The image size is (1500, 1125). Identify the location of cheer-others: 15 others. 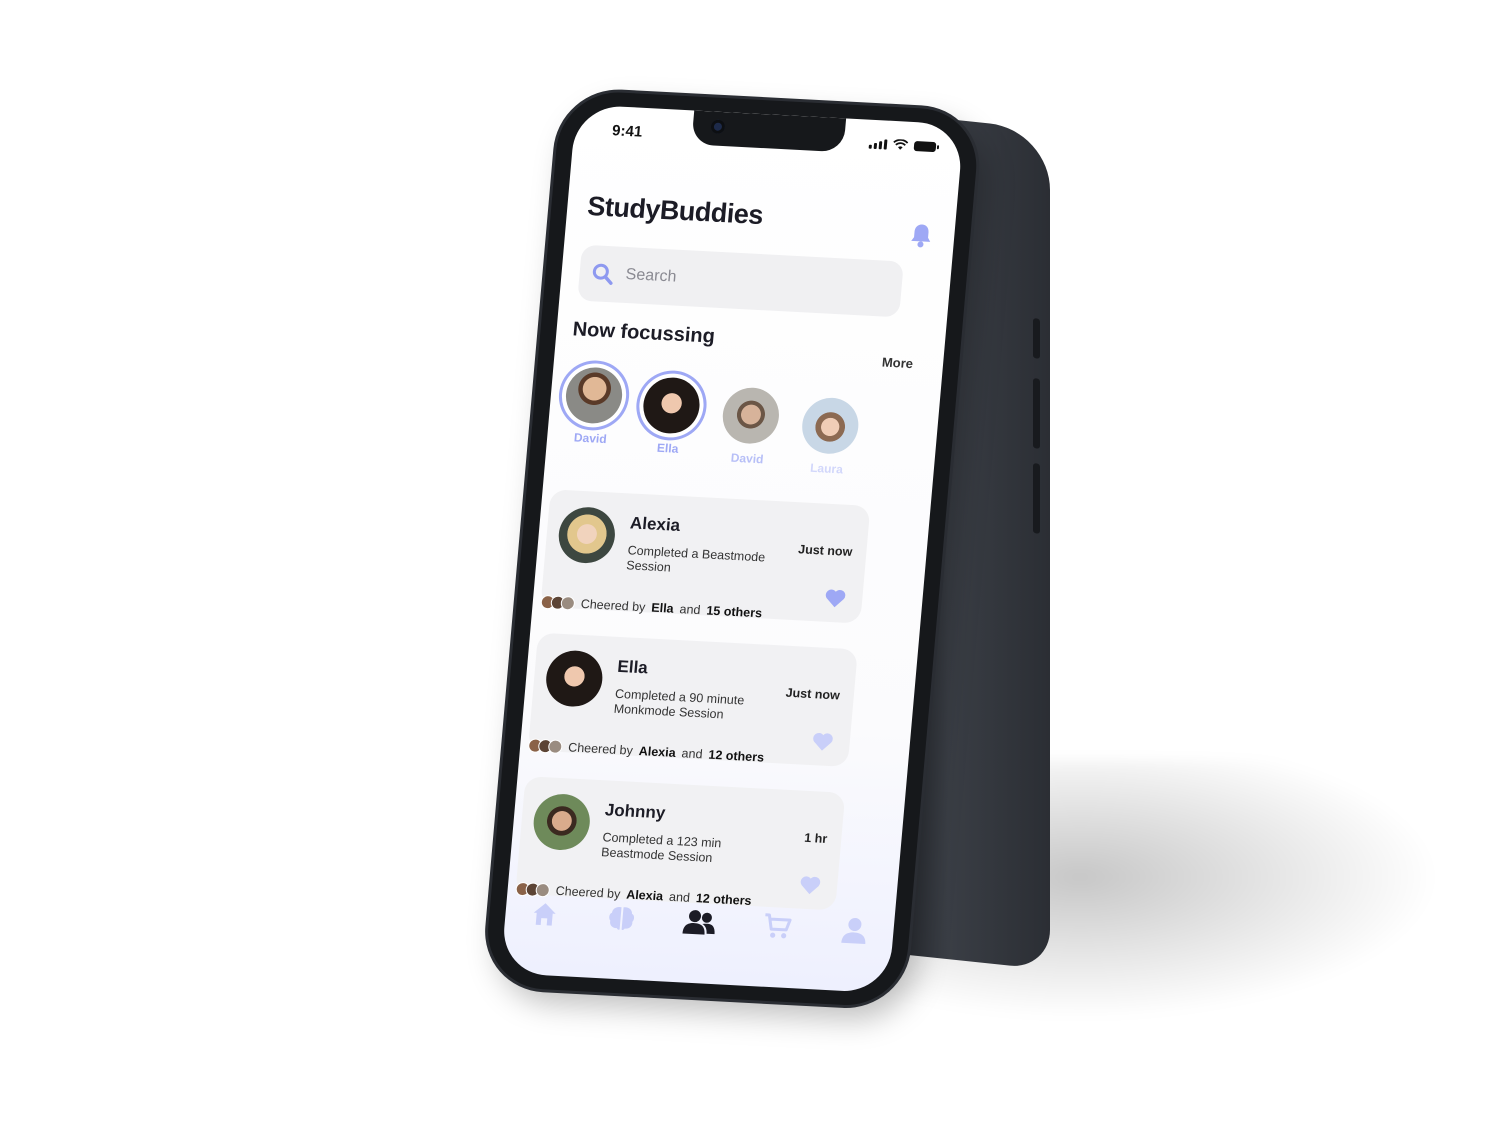
(734, 612).